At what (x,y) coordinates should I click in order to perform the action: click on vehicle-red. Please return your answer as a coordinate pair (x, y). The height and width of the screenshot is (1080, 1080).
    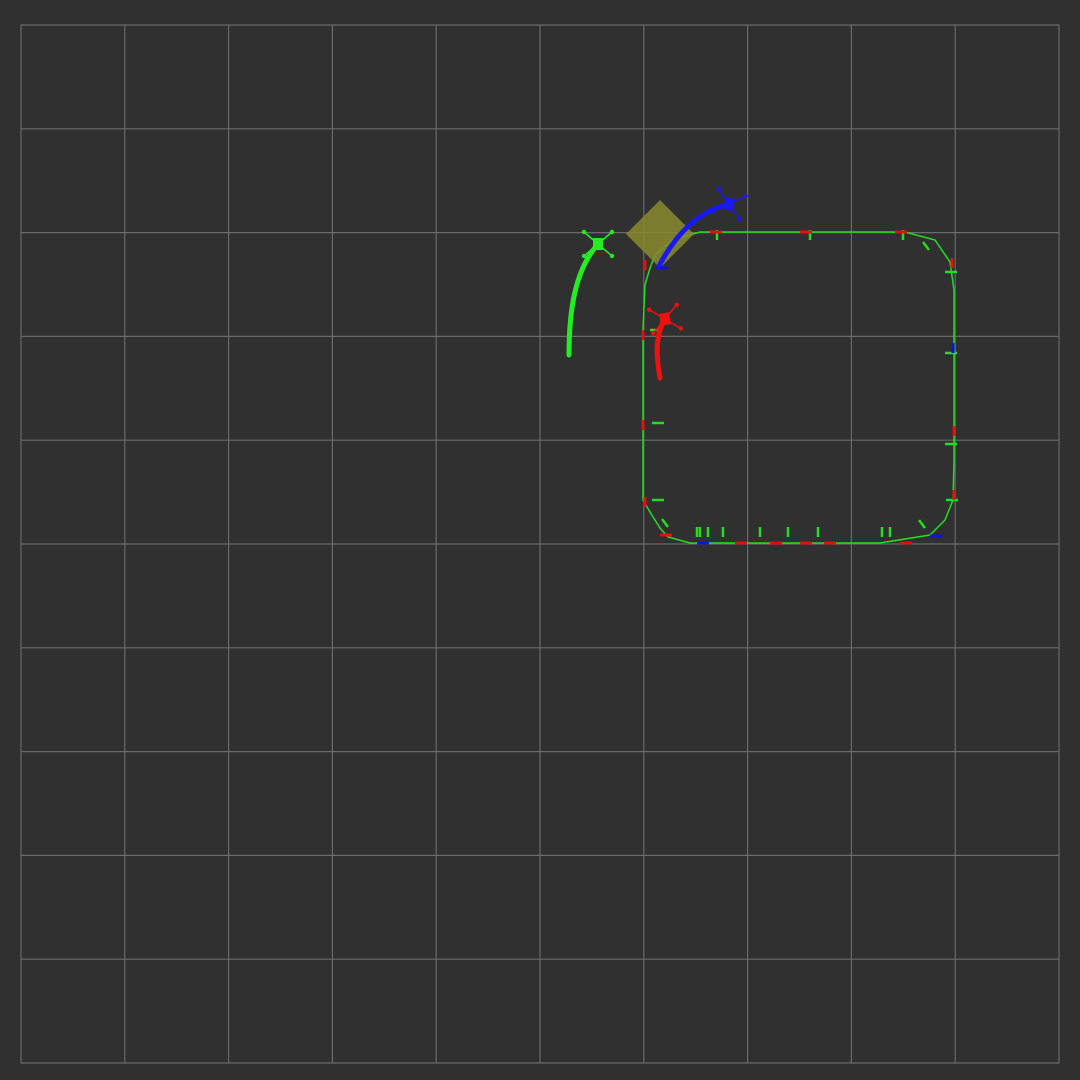
    Looking at the image, I should click on (665, 341).